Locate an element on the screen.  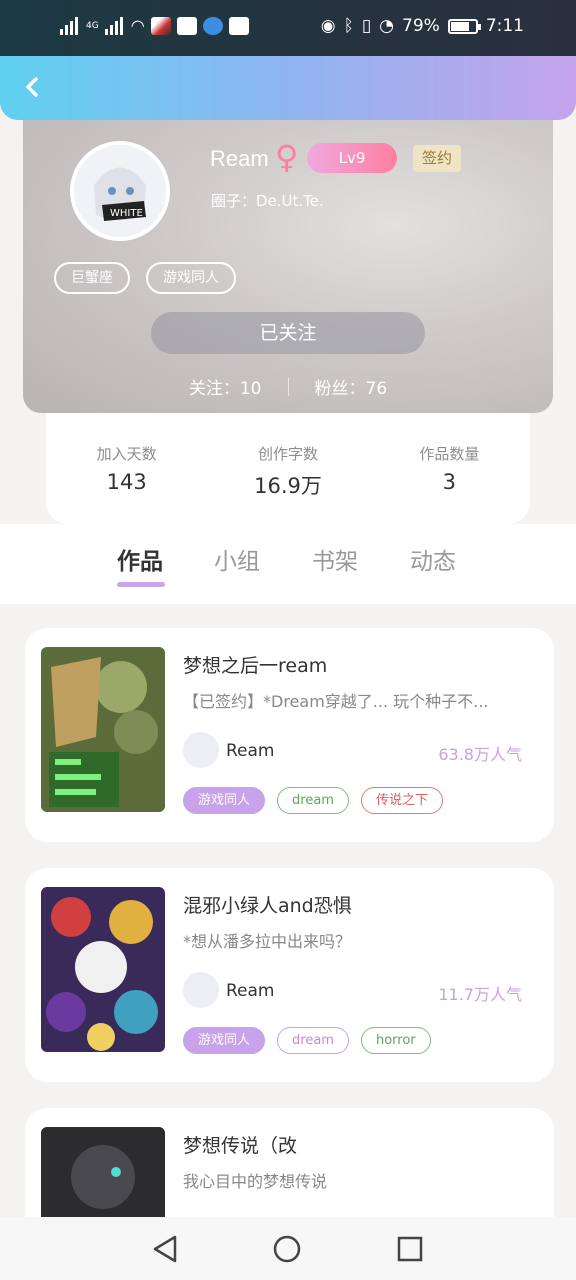
avatar-image: WHITE is located at coordinates (120, 191).